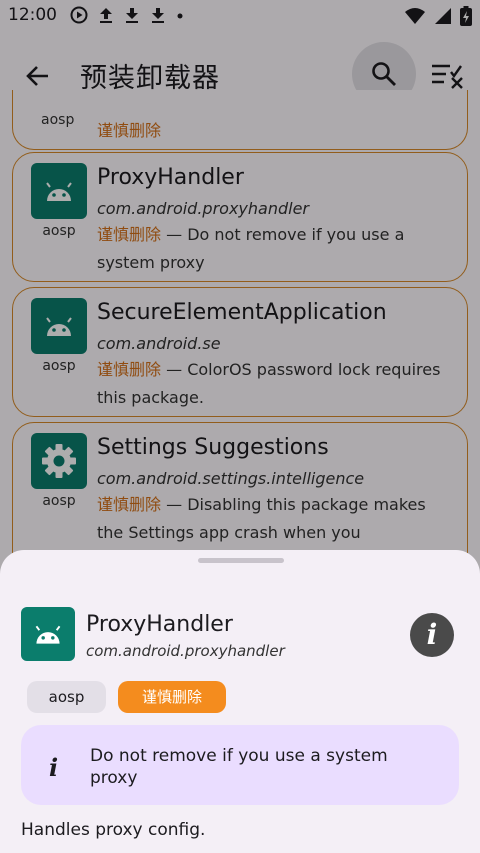  What do you see at coordinates (241, 560) in the screenshot?
I see `drag-handle` at bounding box center [241, 560].